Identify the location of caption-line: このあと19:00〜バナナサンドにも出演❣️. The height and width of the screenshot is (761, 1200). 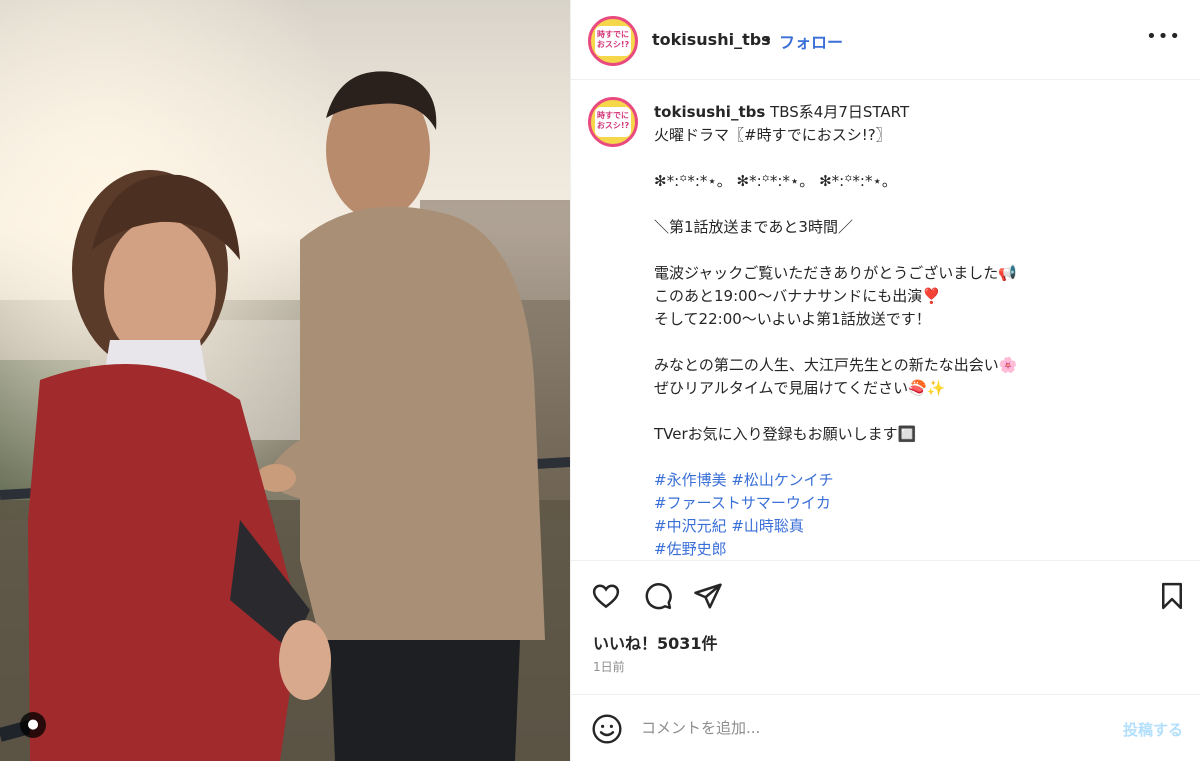
(797, 296).